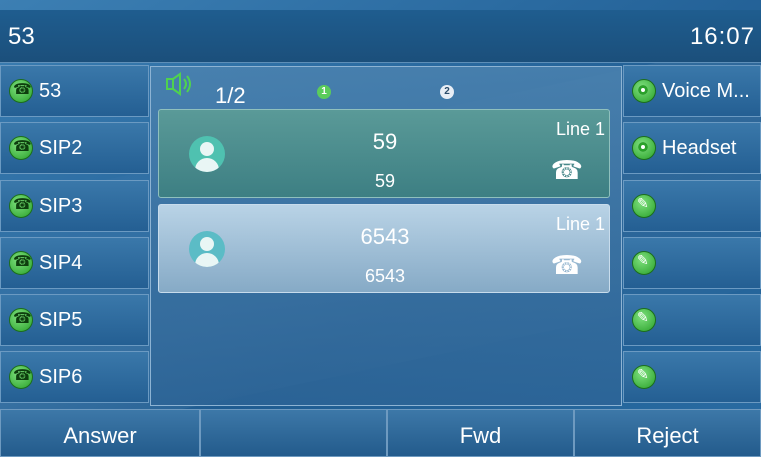 The image size is (761, 457). I want to click on fwd-softkey: Fwd, so click(480, 433).